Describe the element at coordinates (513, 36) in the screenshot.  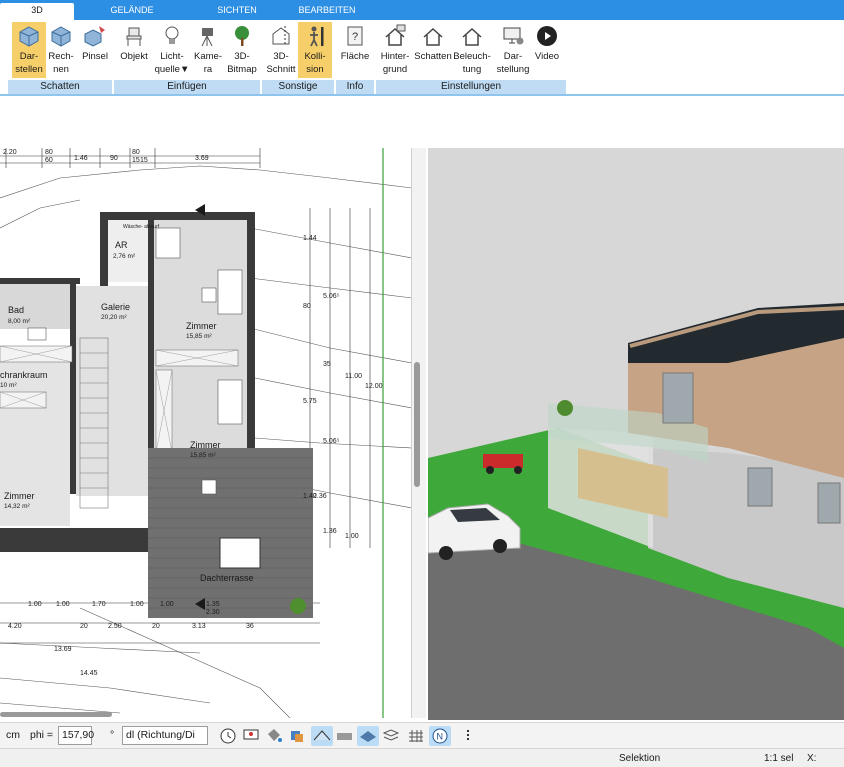
I see `monitor-settings-icon` at that location.